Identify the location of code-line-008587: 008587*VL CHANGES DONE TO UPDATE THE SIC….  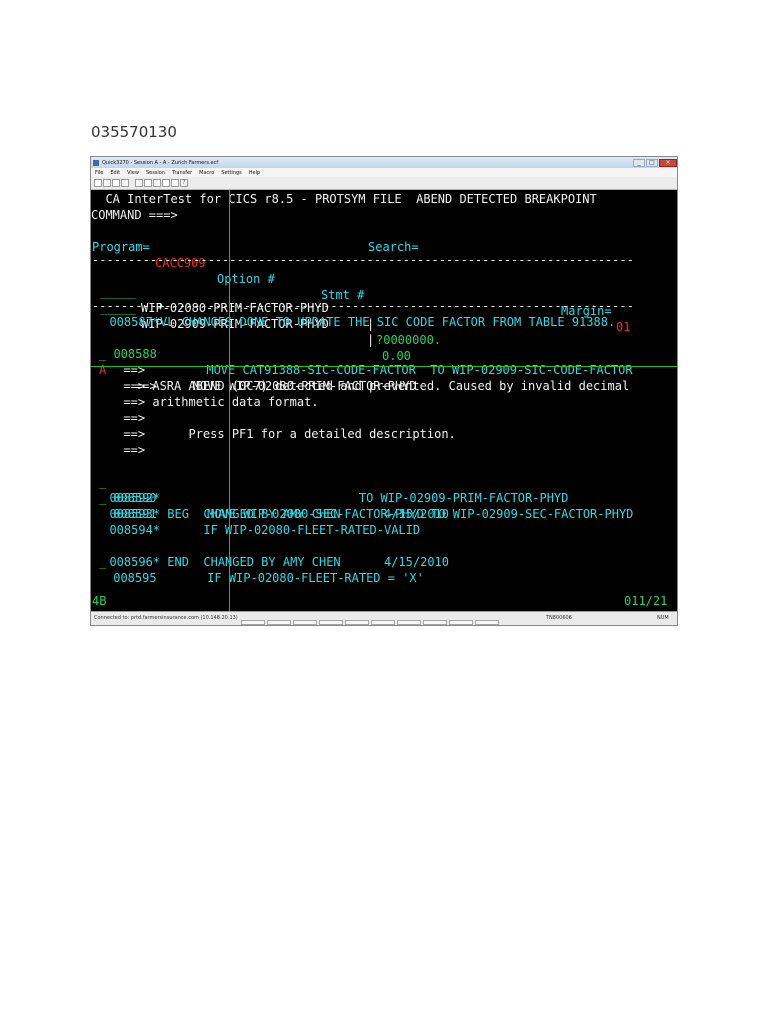
(355, 322).